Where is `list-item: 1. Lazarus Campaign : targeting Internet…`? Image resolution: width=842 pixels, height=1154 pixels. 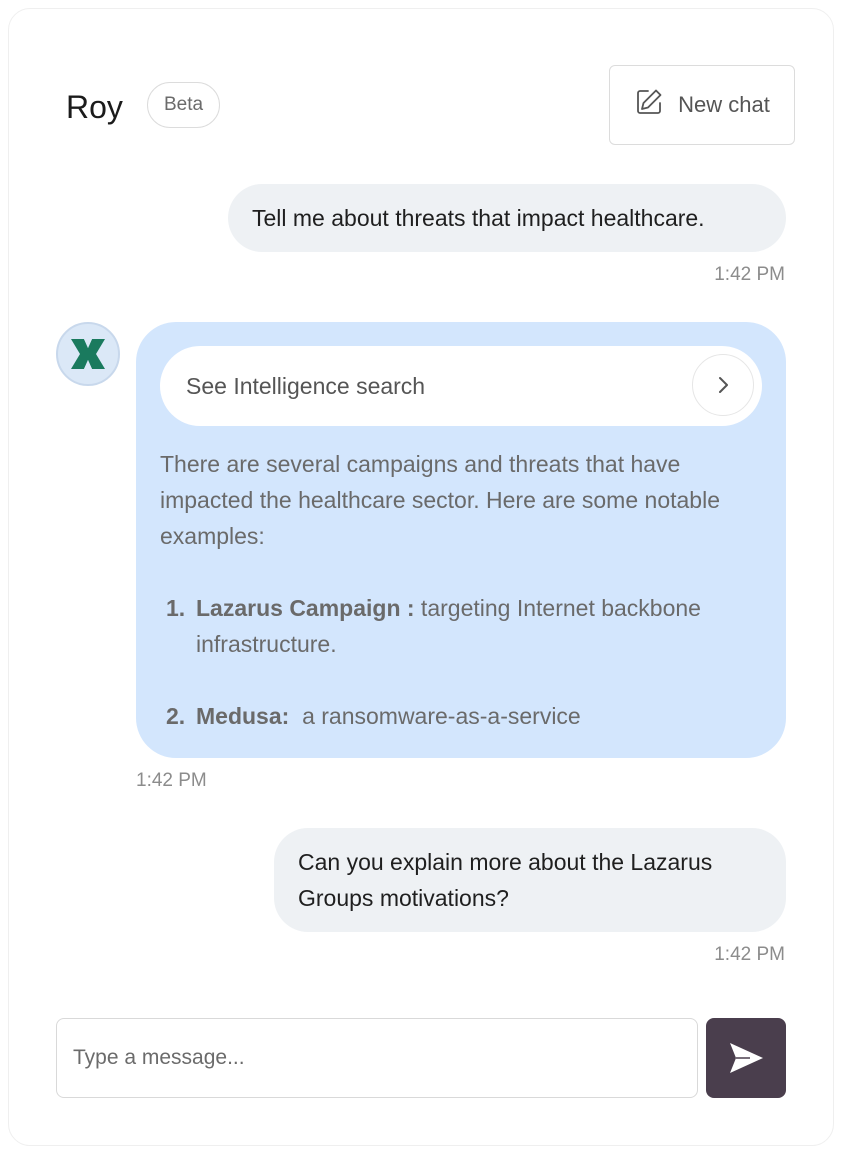 list-item: 1. Lazarus Campaign : targeting Internet… is located at coordinates (451, 626).